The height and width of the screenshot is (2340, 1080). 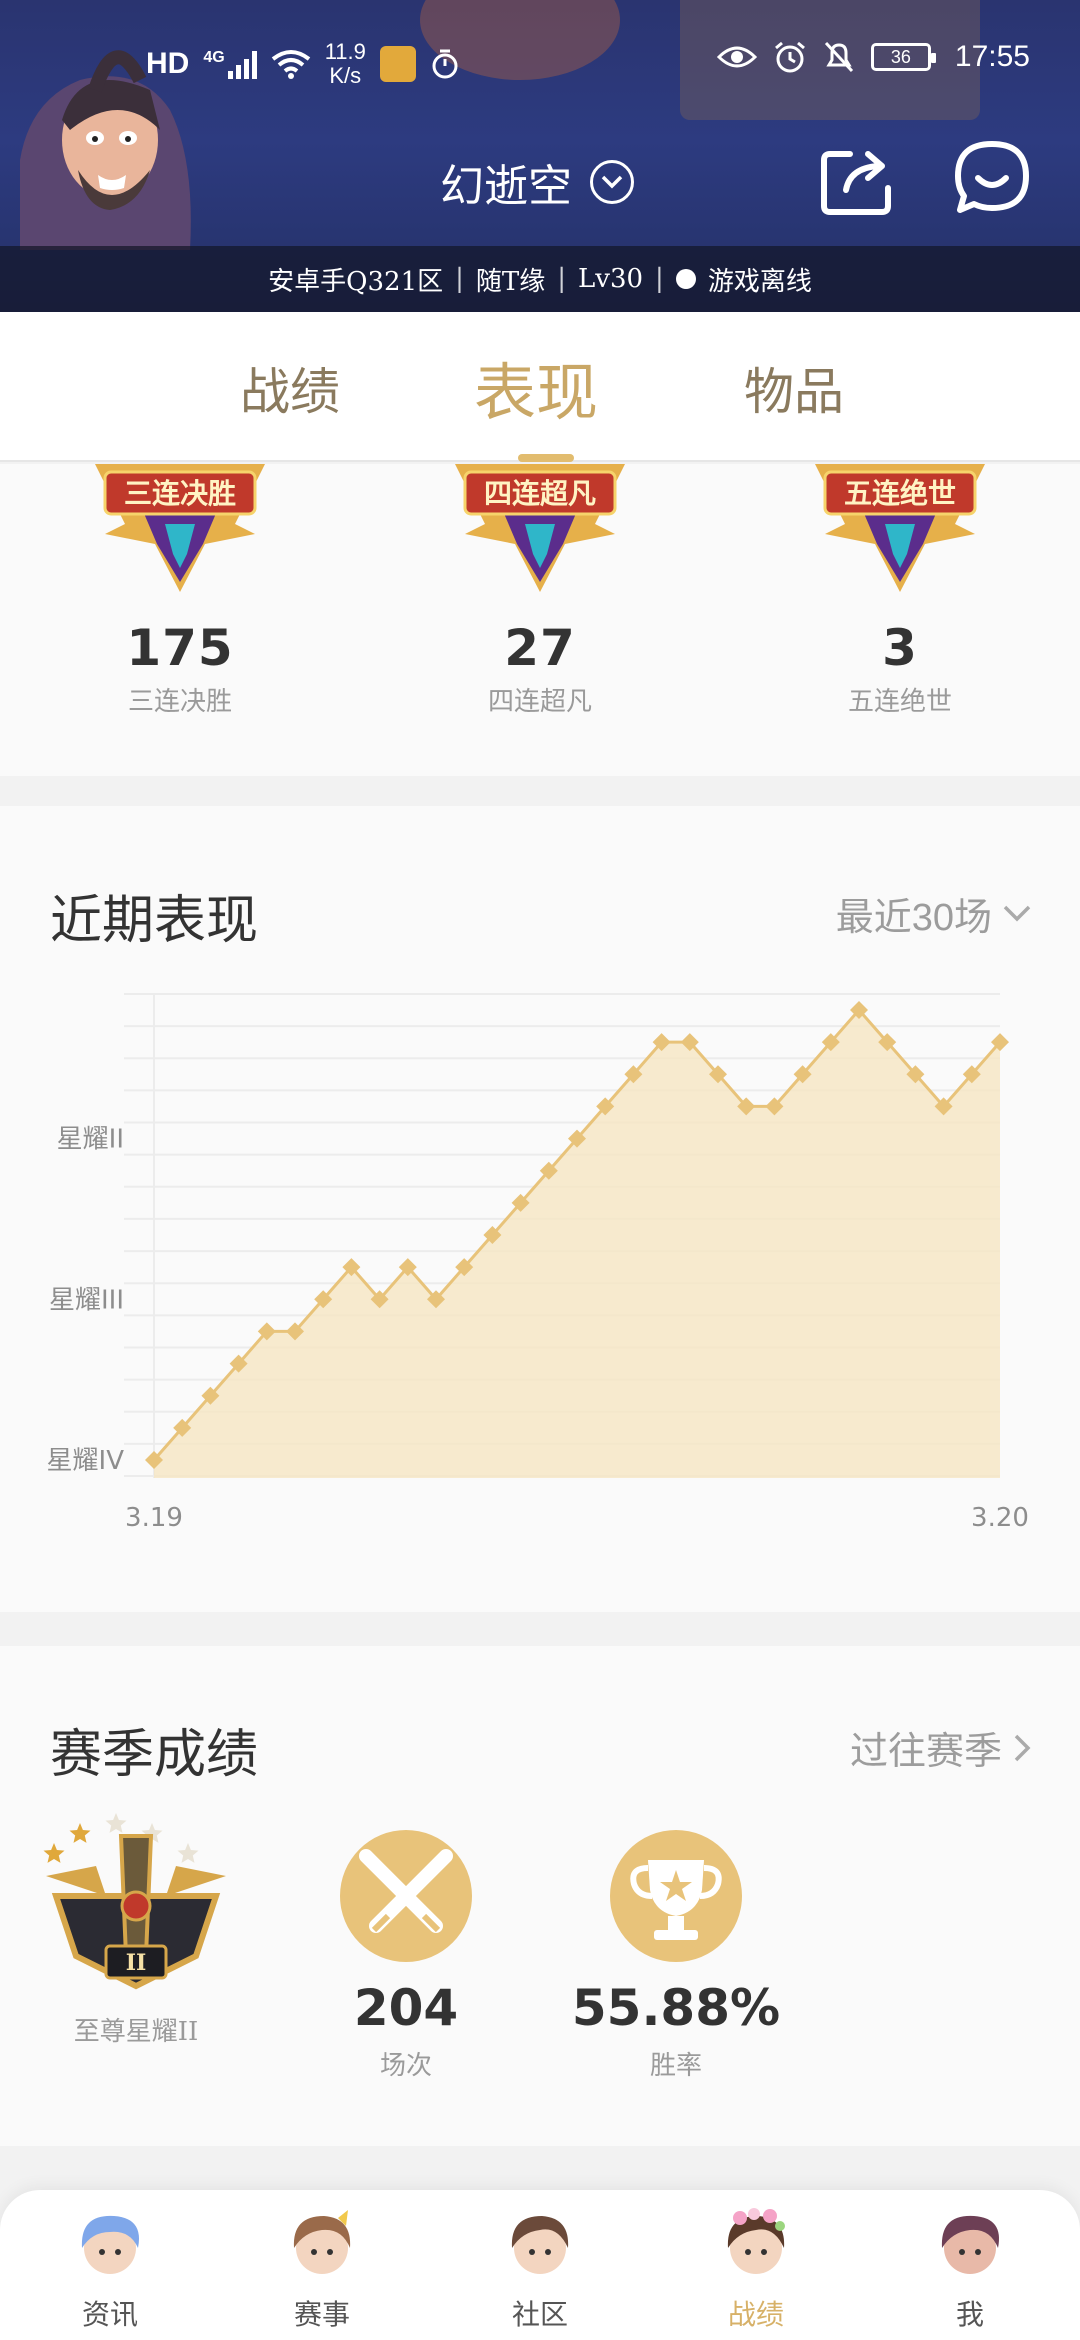 I want to click on nav-label: 社区, so click(x=539, y=2314).